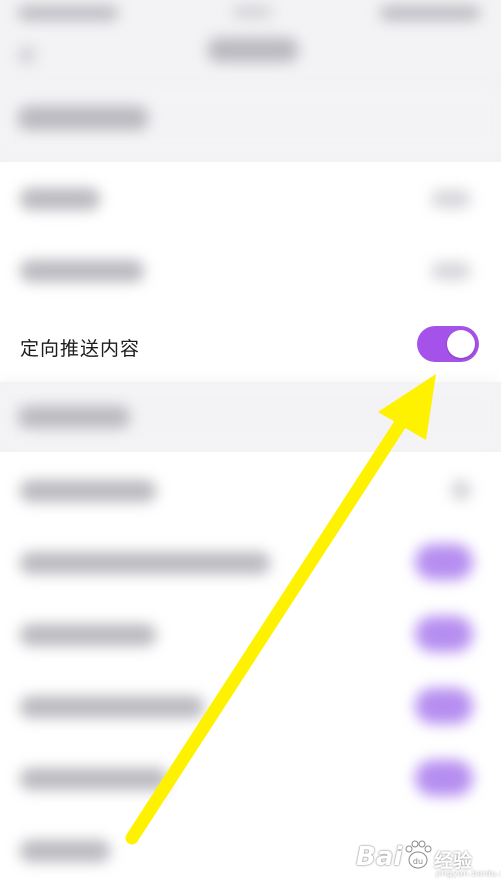 The height and width of the screenshot is (890, 501). Describe the element at coordinates (461, 344) in the screenshot. I see `toggle-knob` at that location.